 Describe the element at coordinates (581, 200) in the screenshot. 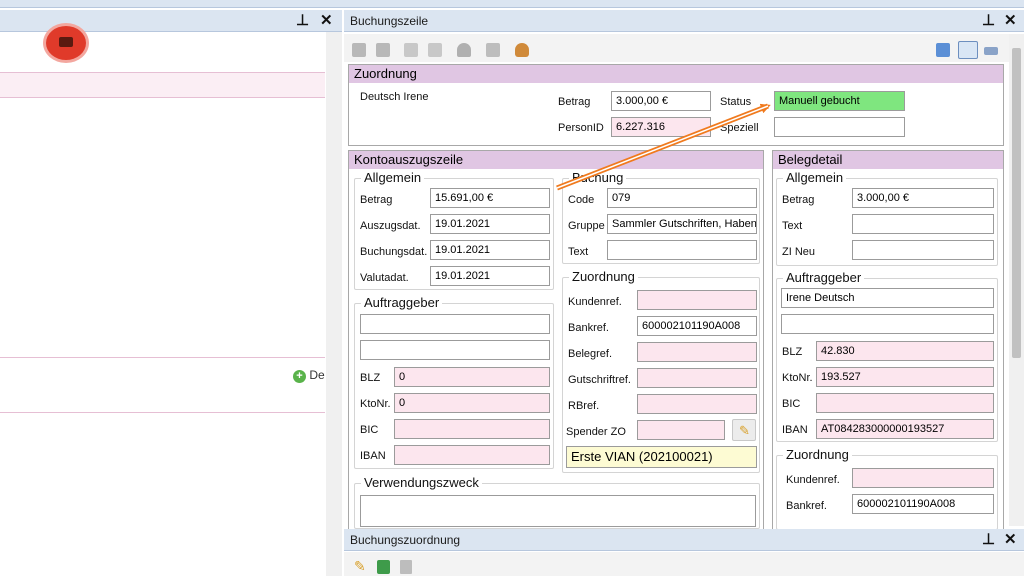

I see `code-label: Code` at that location.